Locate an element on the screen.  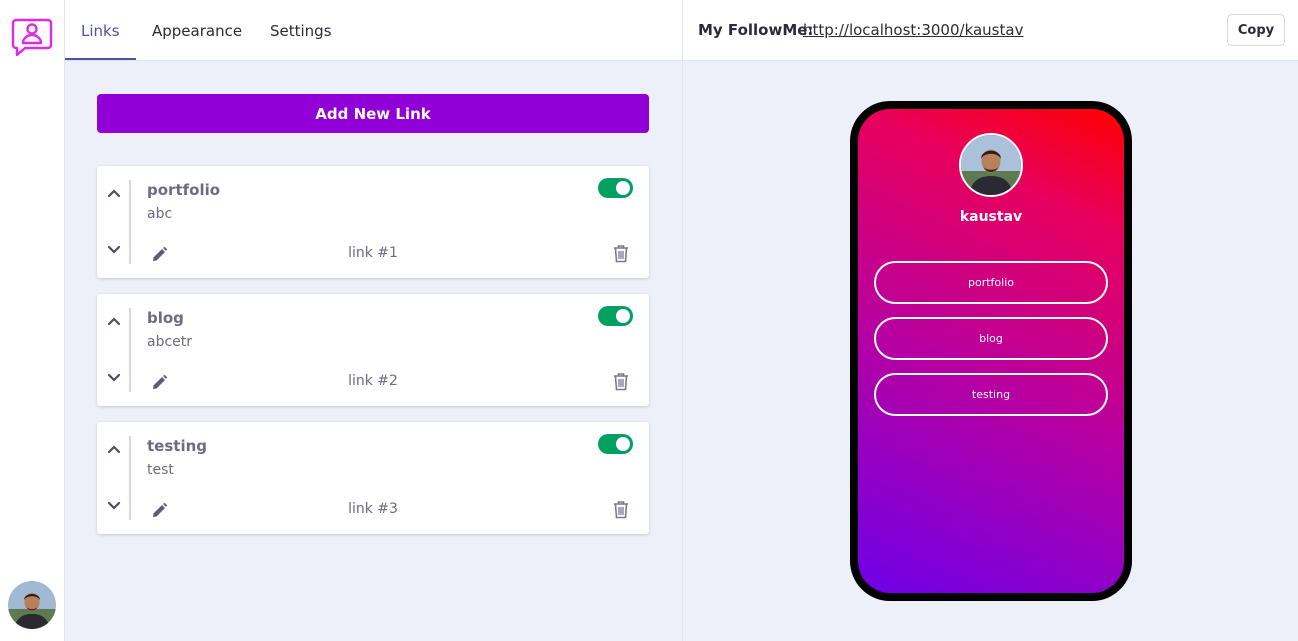
link-url: abc is located at coordinates (159, 214).